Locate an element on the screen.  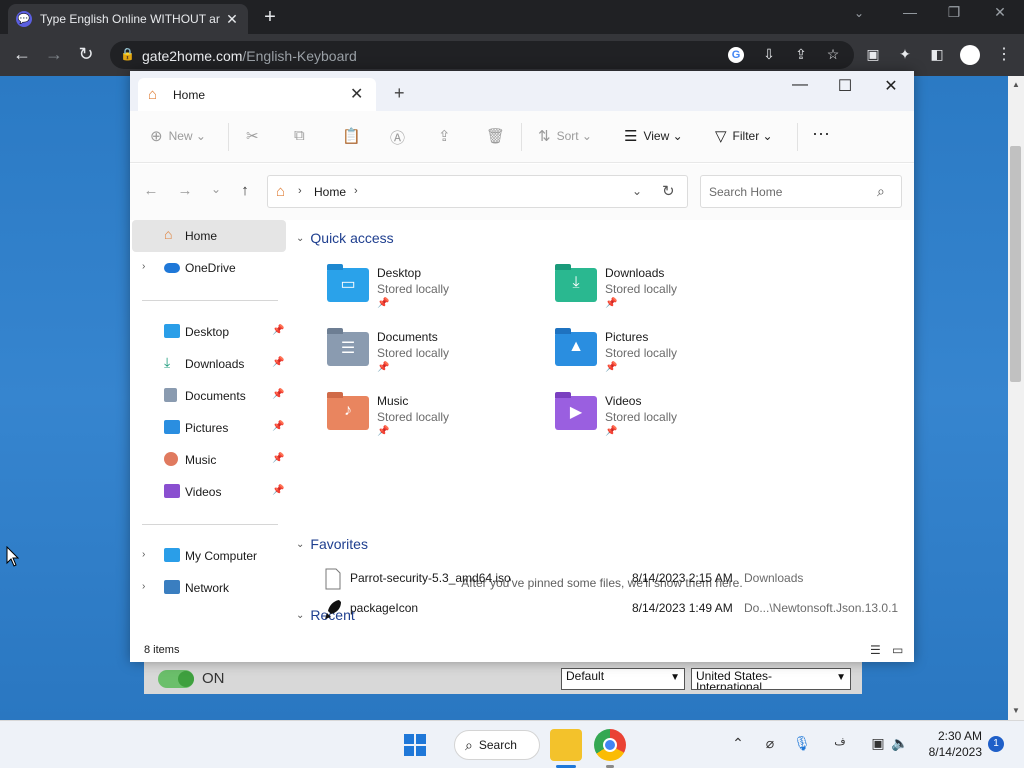
section-quick-access: ⌄ Quick access is located at coordinates (345, 238).